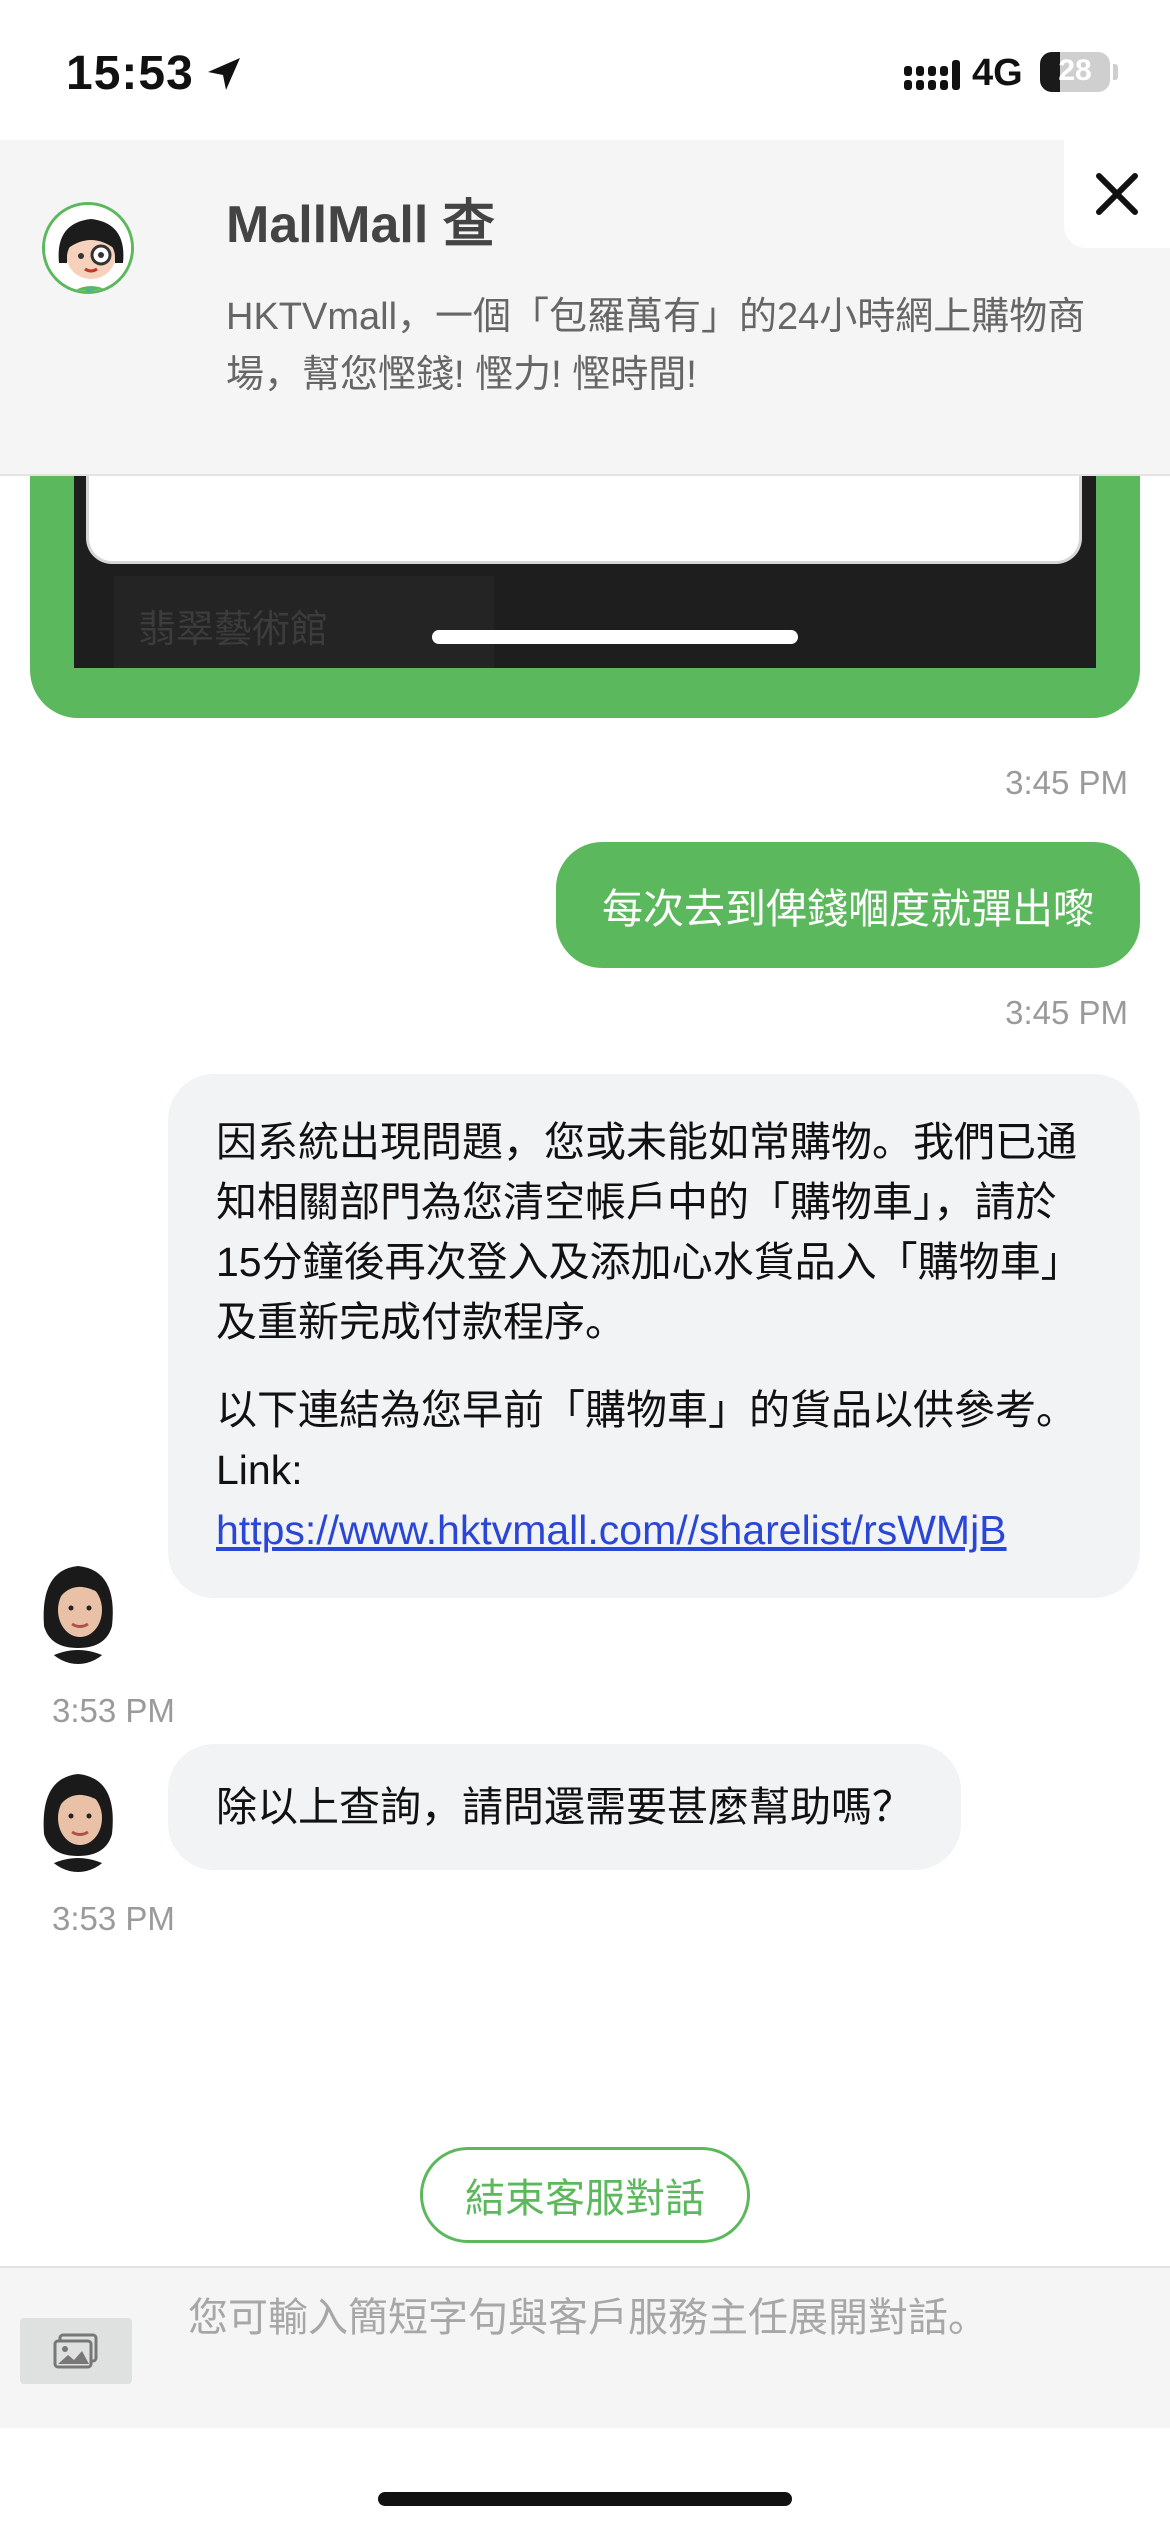 The width and height of the screenshot is (1170, 2532). Describe the element at coordinates (130, 73) in the screenshot. I see `status-time: 15:53` at that location.